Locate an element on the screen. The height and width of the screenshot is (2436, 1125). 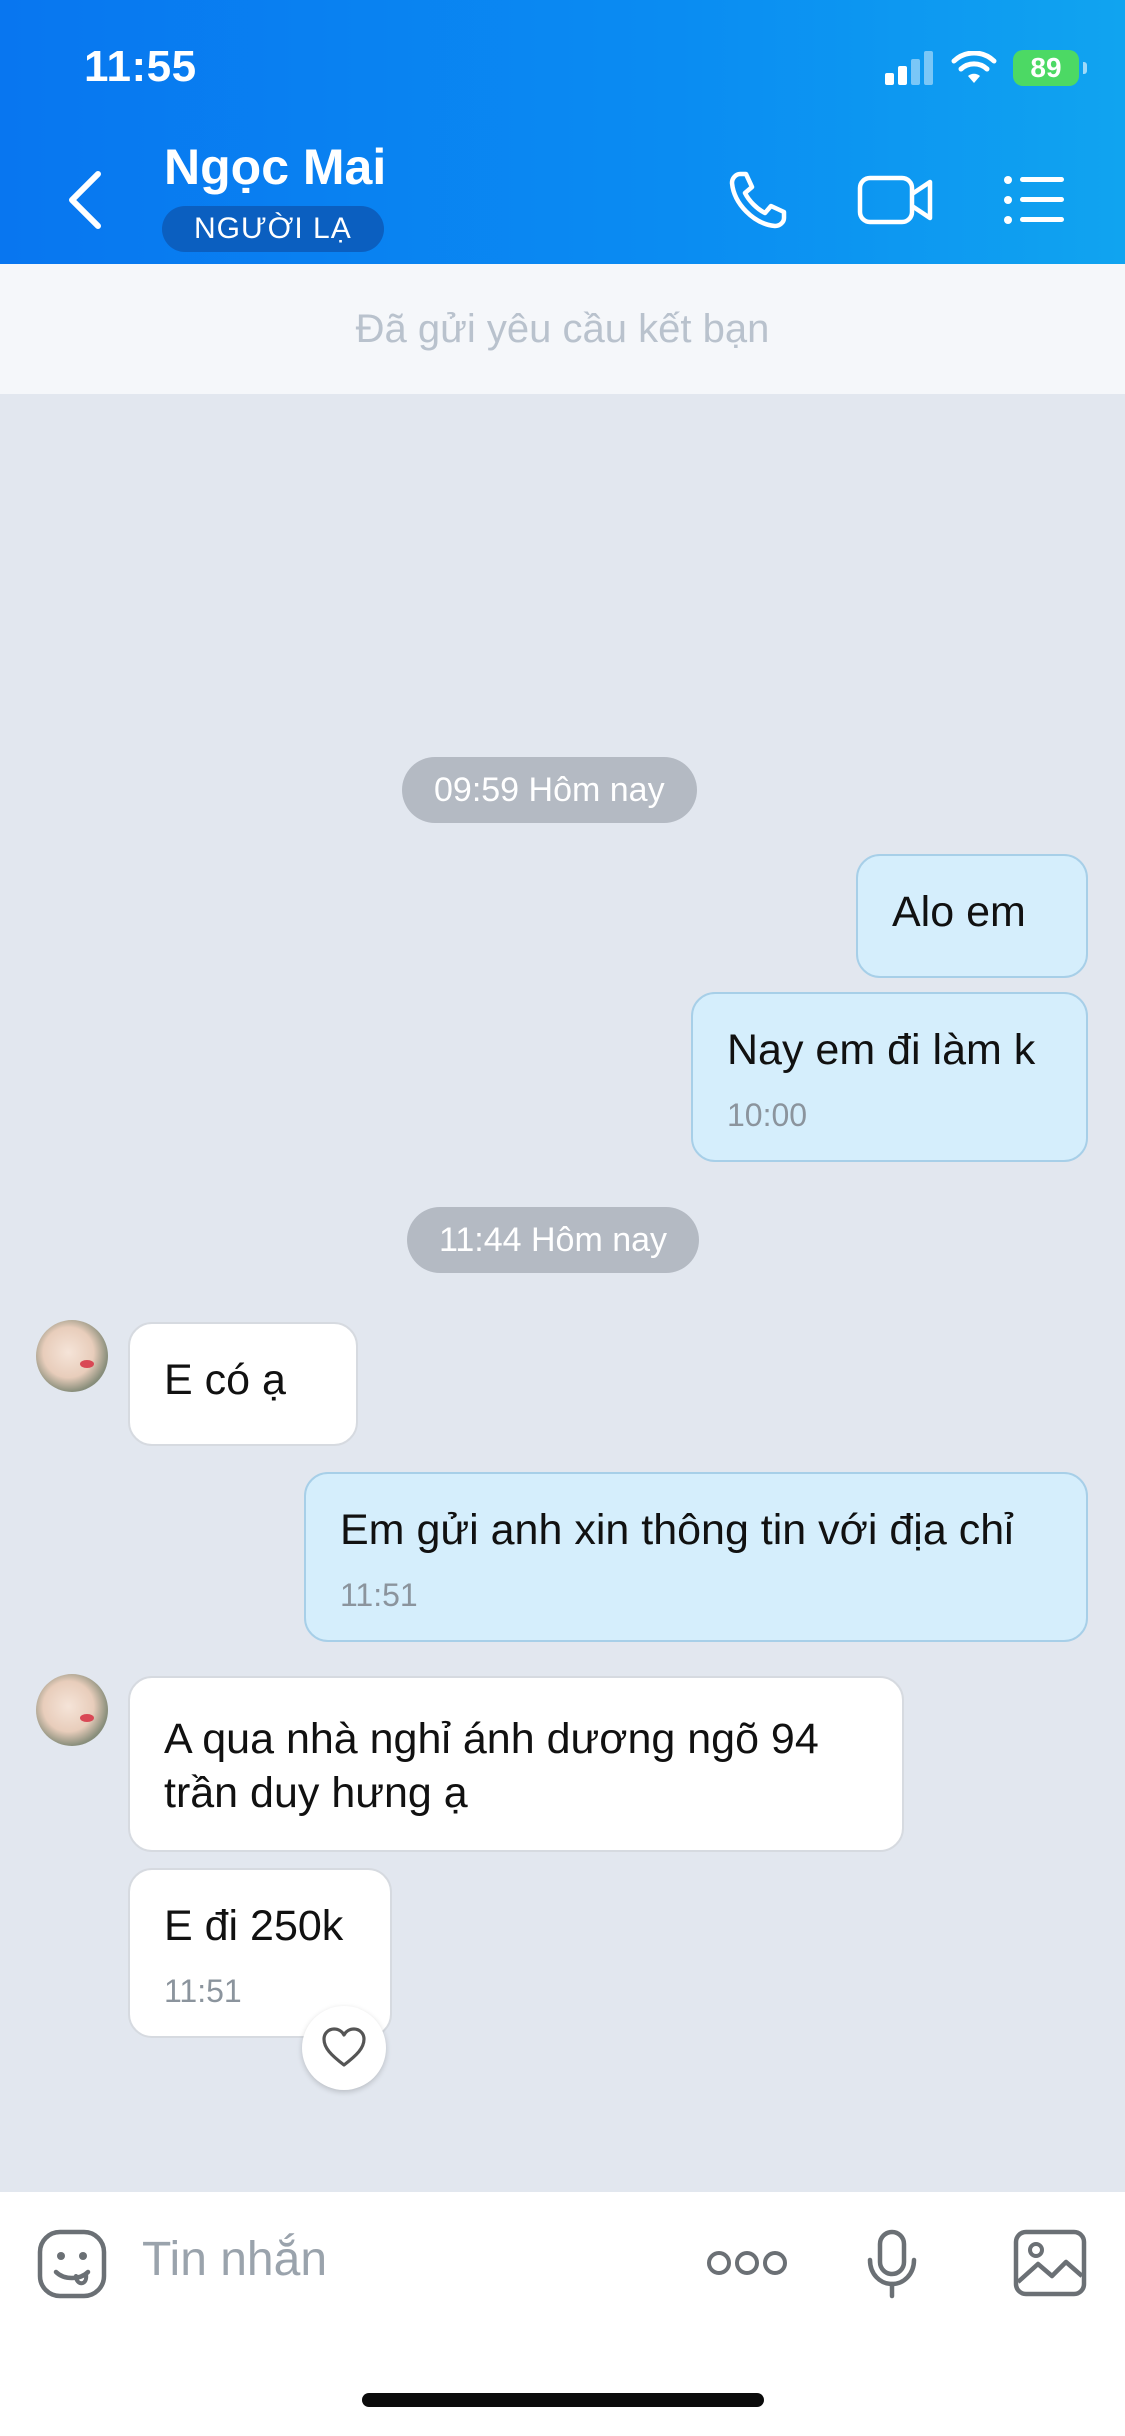
message-text: Em gửi anh xin thông tin với địa chỉ is located at coordinates (677, 1530).